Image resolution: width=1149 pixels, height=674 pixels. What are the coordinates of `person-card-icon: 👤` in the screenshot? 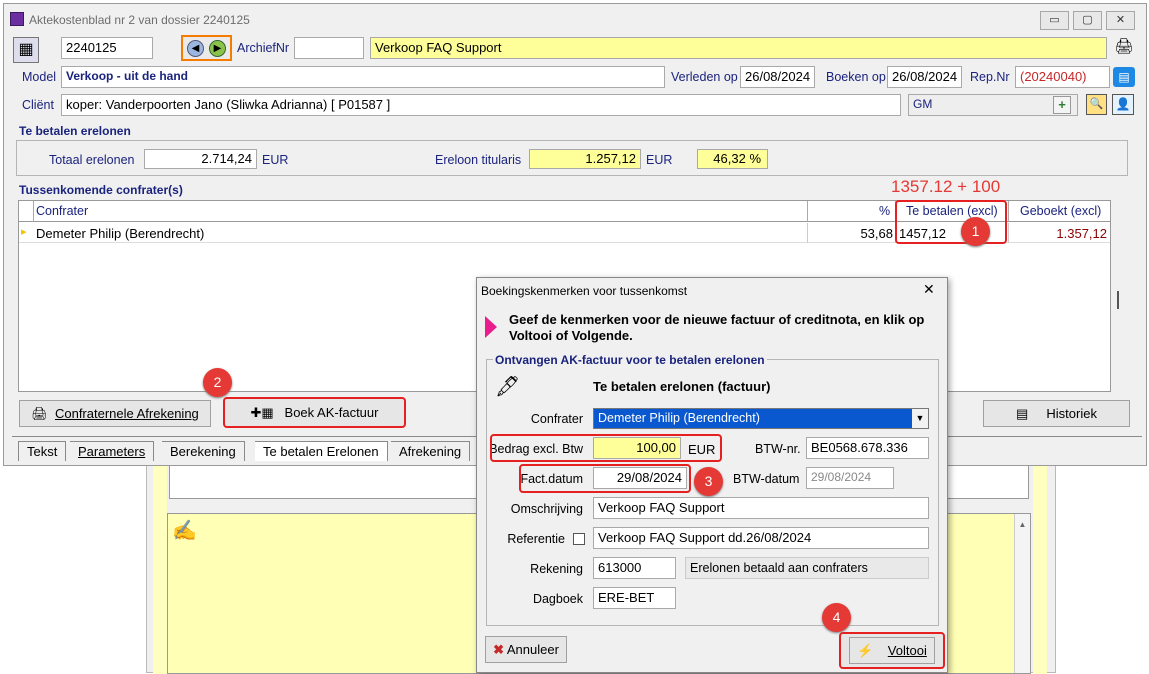 It's located at (1123, 104).